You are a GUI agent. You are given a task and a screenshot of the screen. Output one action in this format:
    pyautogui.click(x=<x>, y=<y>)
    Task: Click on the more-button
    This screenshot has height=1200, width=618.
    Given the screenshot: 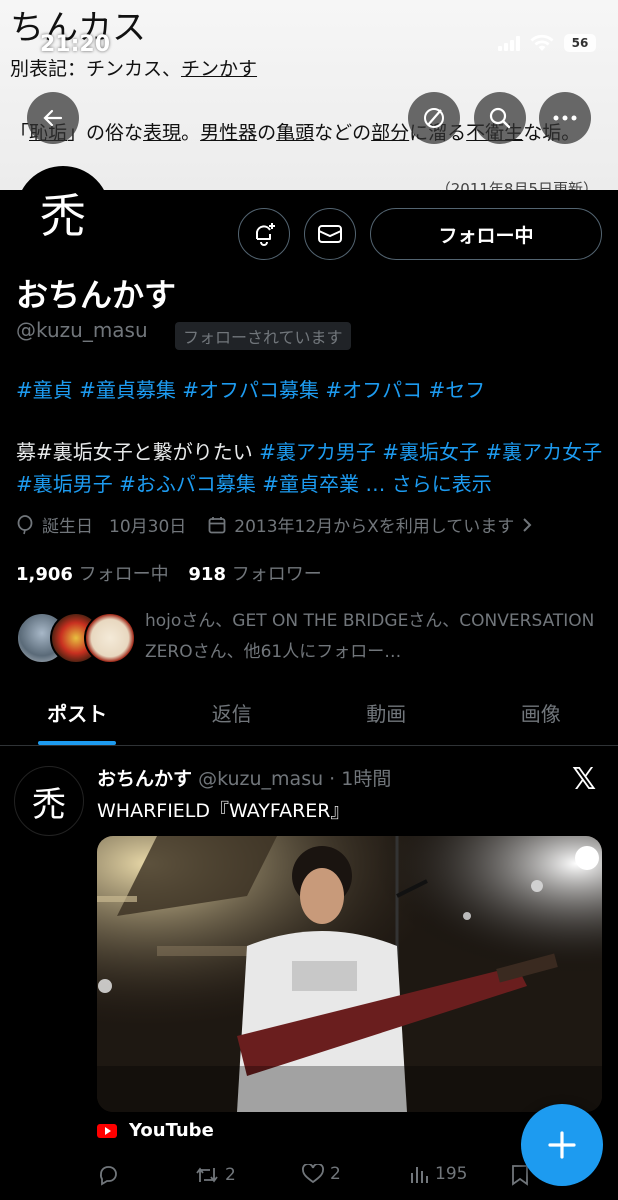 What is the action you would take?
    pyautogui.click(x=565, y=118)
    